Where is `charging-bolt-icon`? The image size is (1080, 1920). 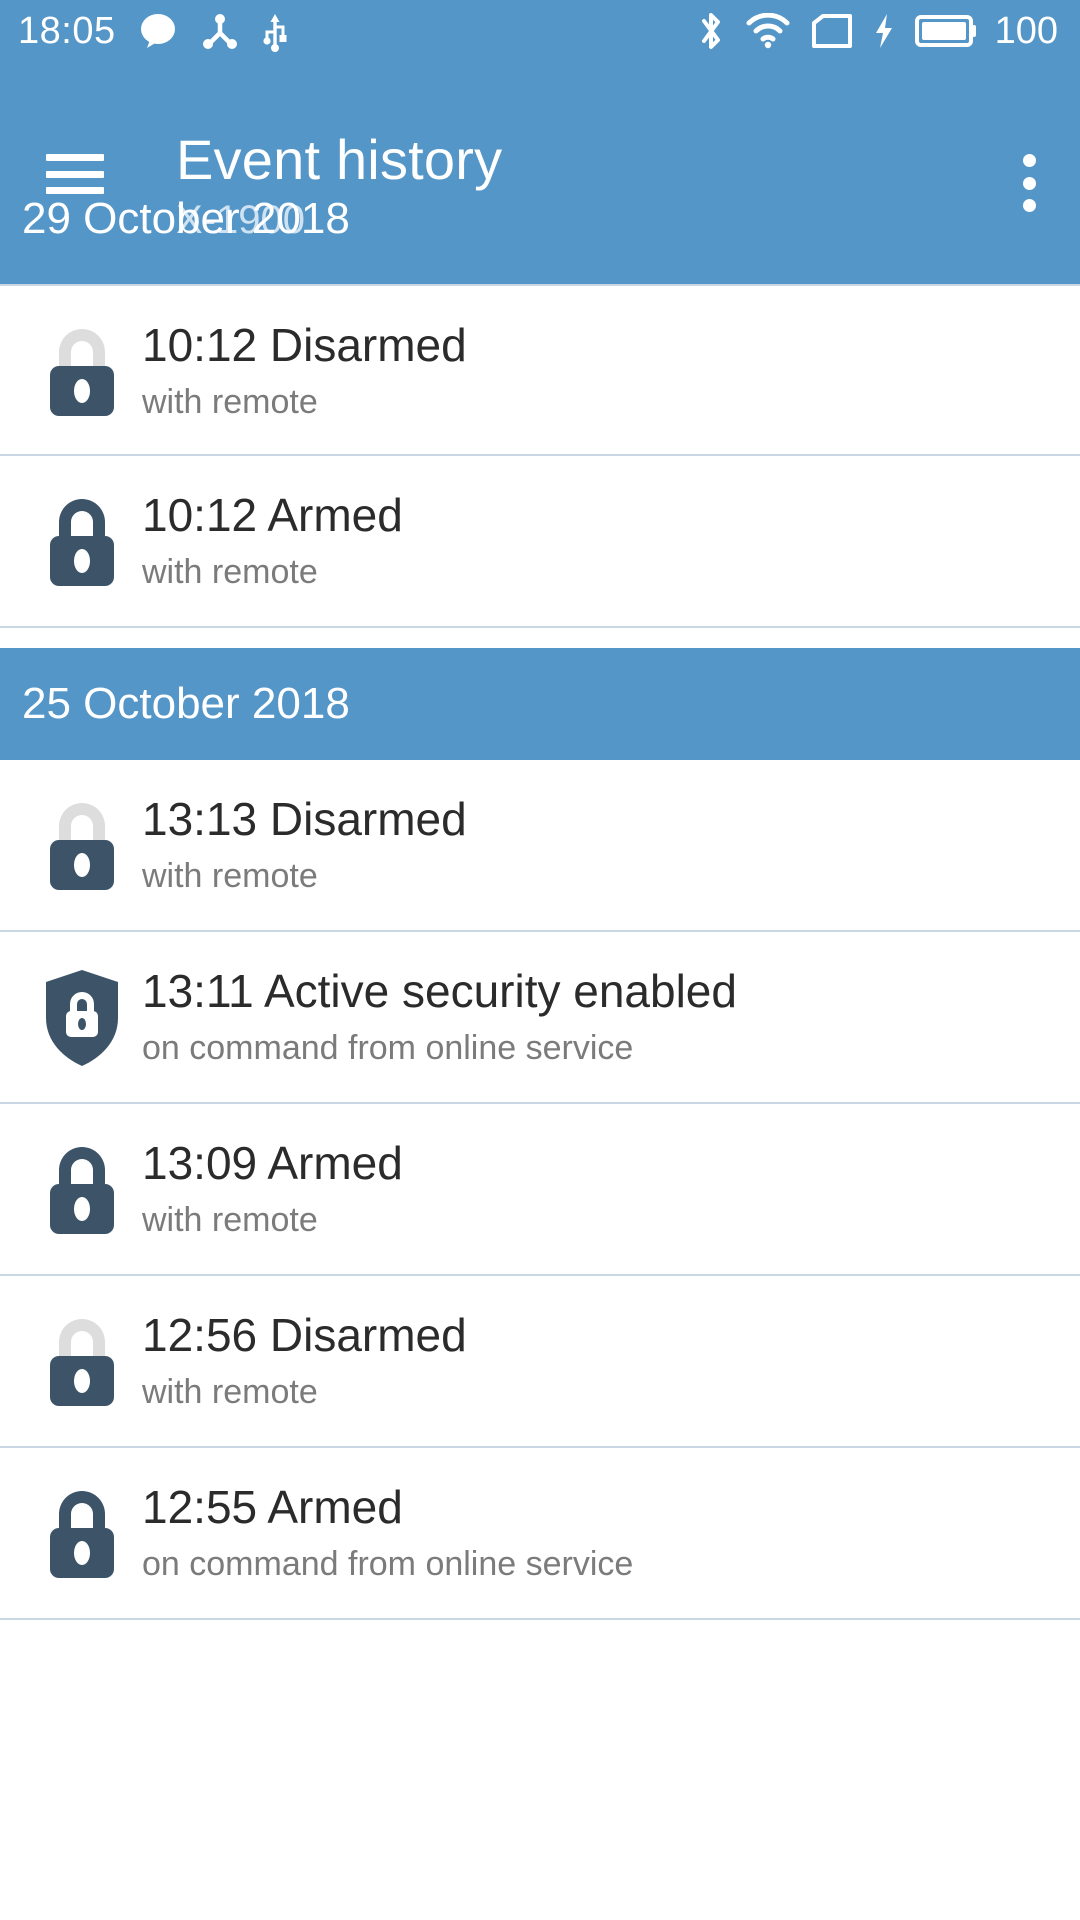
charging-bolt-icon is located at coordinates (883, 31).